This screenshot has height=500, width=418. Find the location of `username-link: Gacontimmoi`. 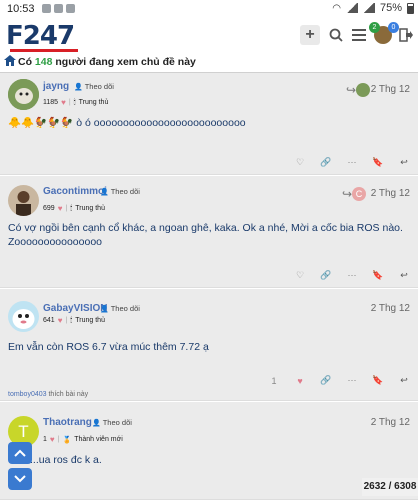

username-link: Gacontimmoi is located at coordinates (75, 191).